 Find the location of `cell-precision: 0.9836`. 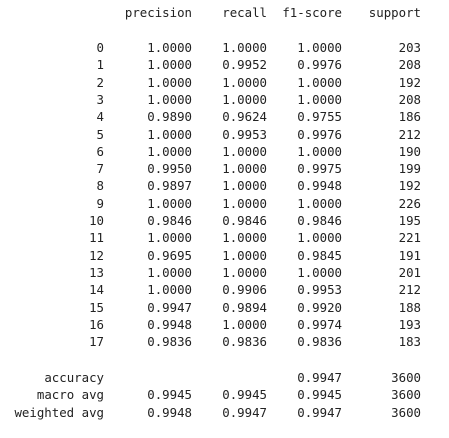

cell-precision: 0.9836 is located at coordinates (169, 341).